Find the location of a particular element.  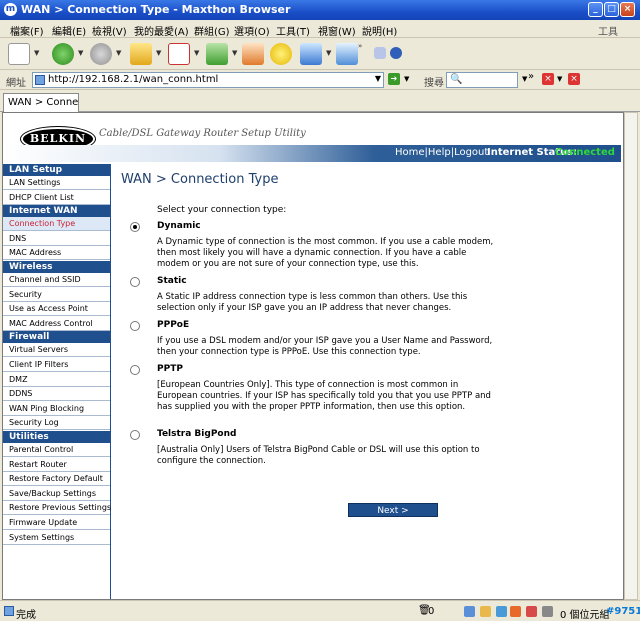

radio-telstra-bigpond is located at coordinates (135, 435).